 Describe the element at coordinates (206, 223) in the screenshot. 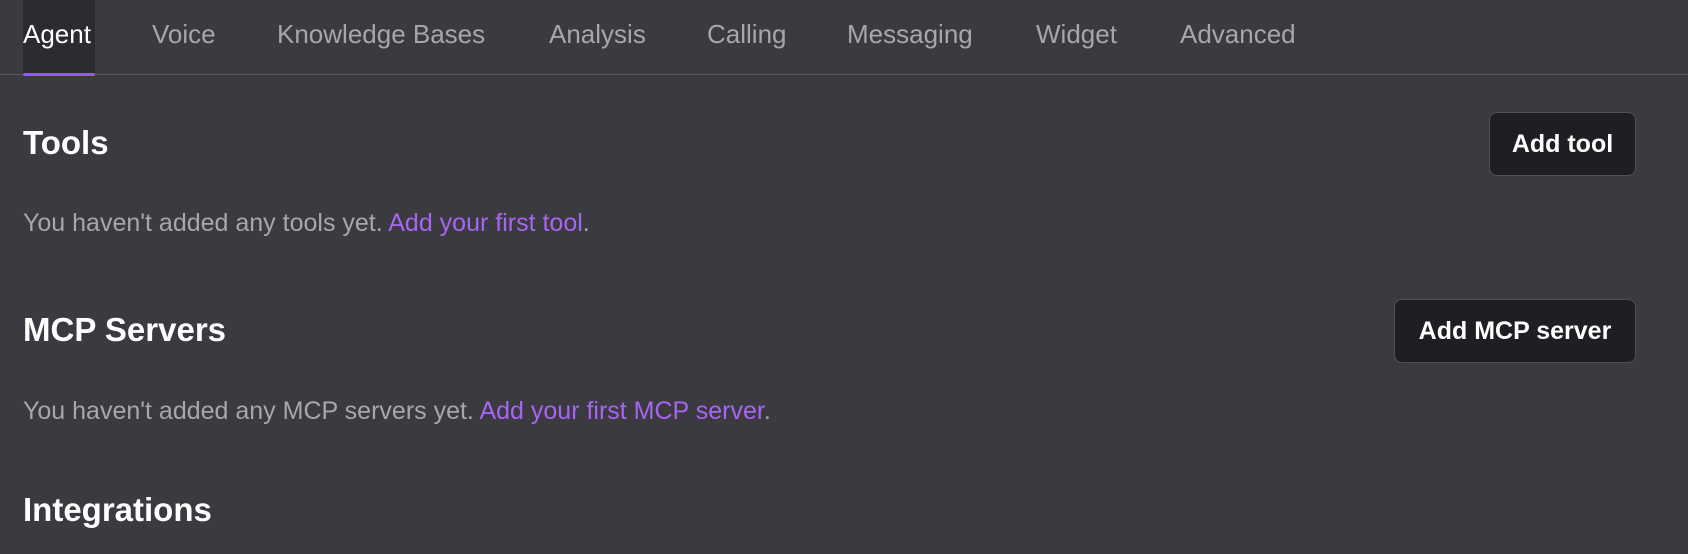

I see `tools-empty-text: You haven't added any tools yet.` at that location.